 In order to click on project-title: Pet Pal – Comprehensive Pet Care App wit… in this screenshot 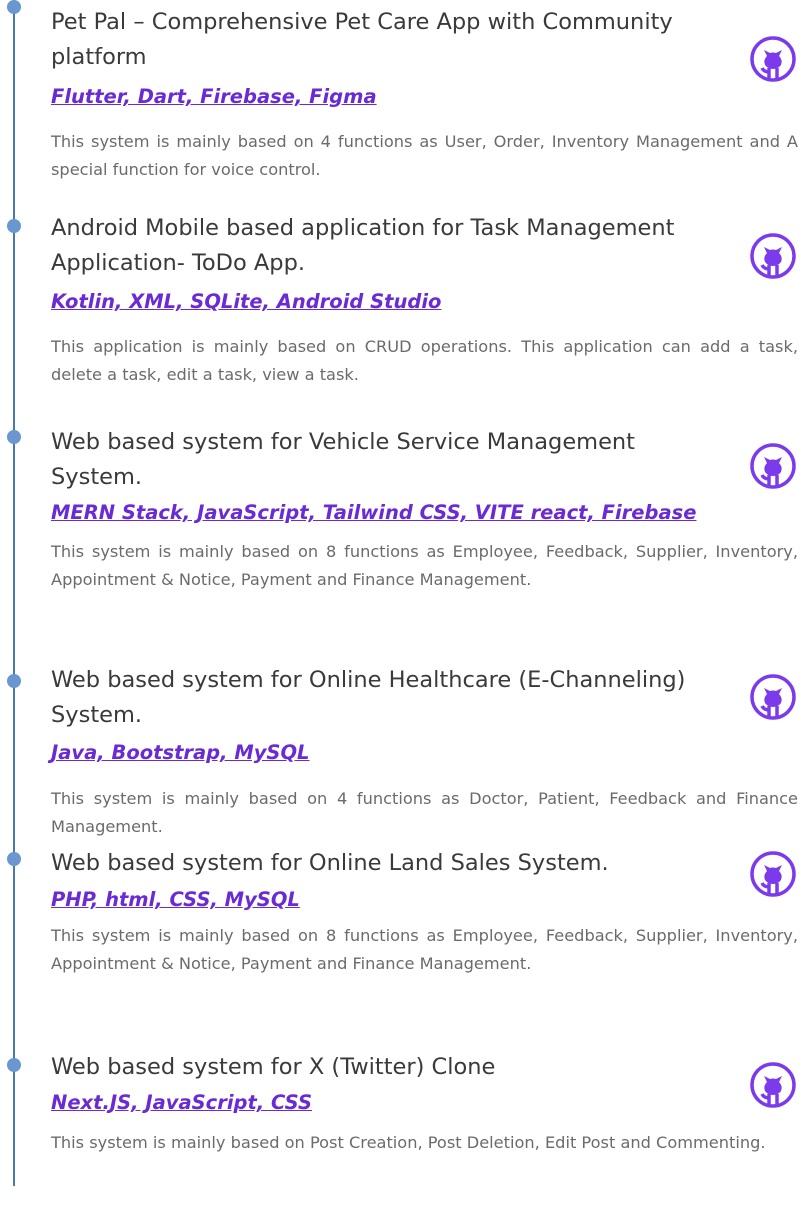, I will do `click(362, 39)`.